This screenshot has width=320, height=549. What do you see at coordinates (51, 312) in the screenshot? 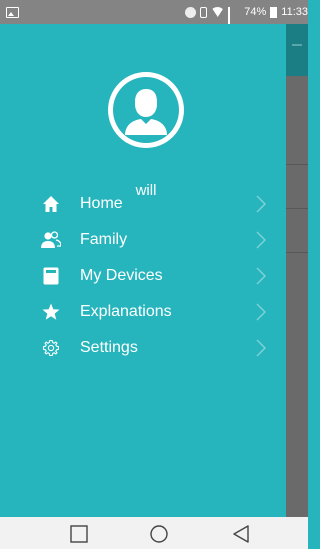
I see `star-icon` at bounding box center [51, 312].